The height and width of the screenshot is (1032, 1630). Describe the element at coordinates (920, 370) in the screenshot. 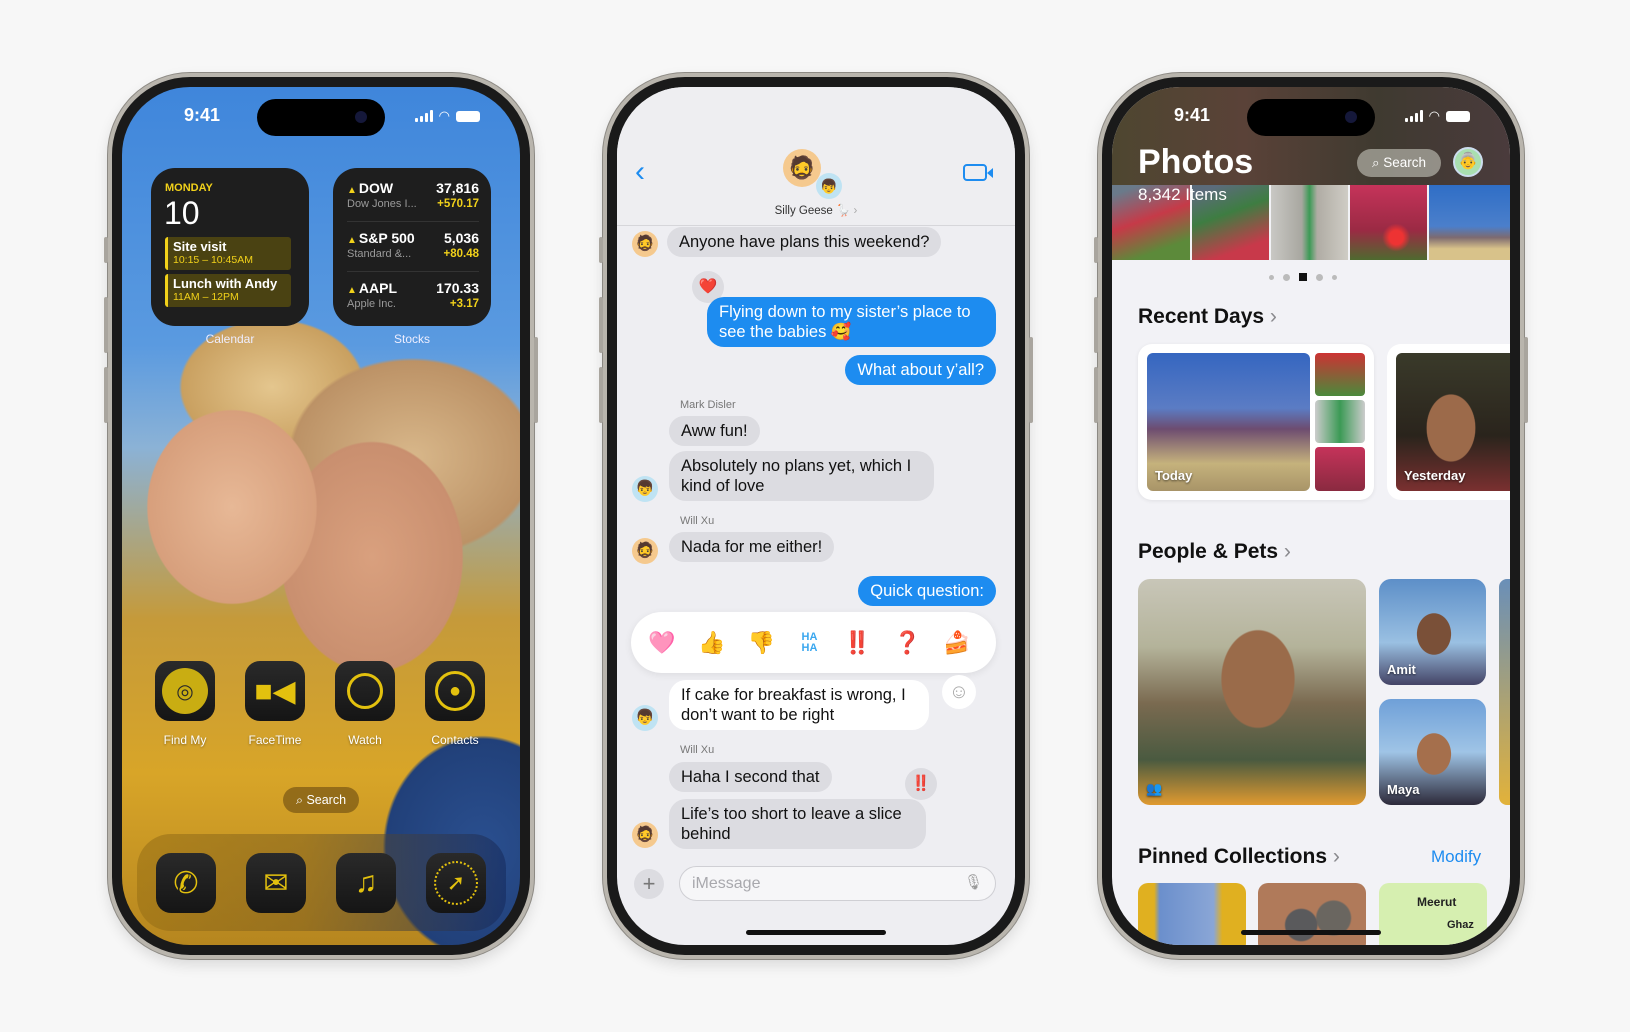

I see `message-bubble: What about y’all?` at that location.